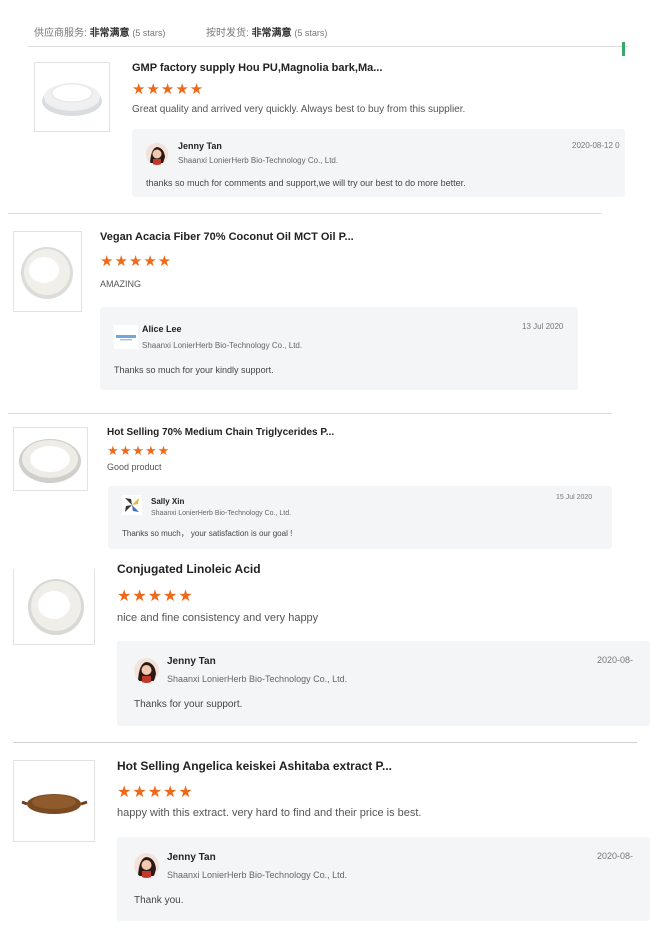 Image resolution: width=650 pixels, height=941 pixels. I want to click on pinwheel-avatar-icon, so click(132, 505).